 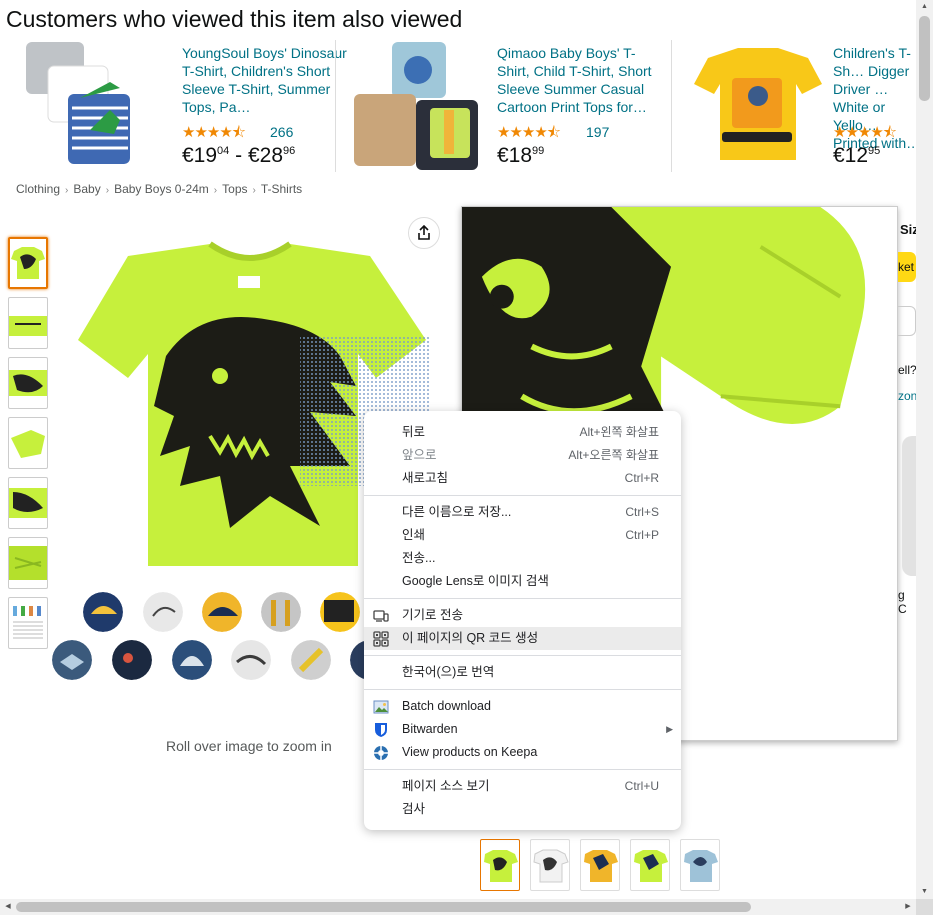 I want to click on price: €1295, so click(x=857, y=155).